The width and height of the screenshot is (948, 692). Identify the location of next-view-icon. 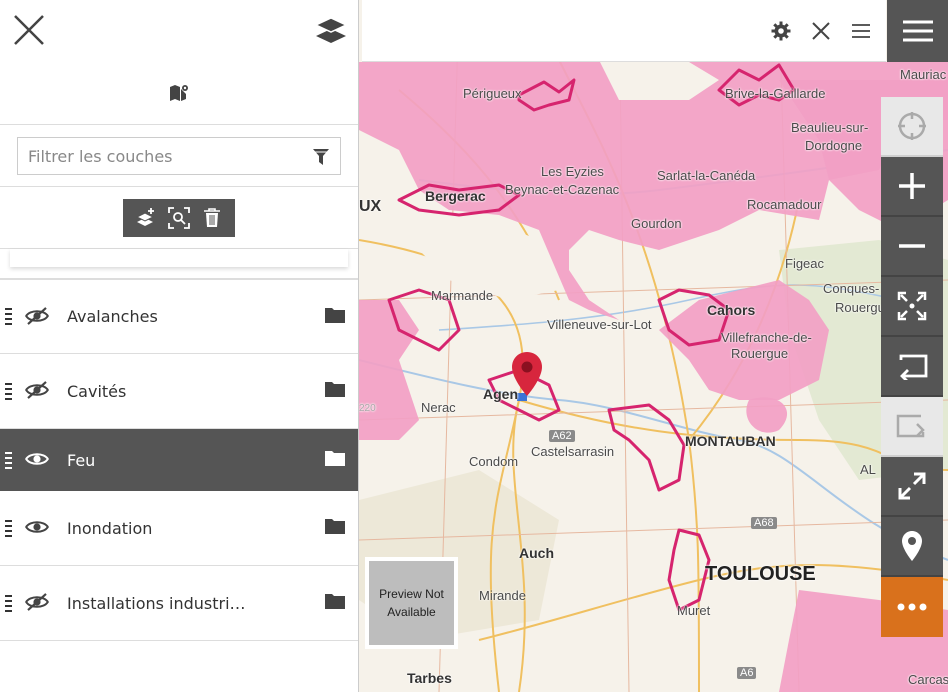
(910, 426).